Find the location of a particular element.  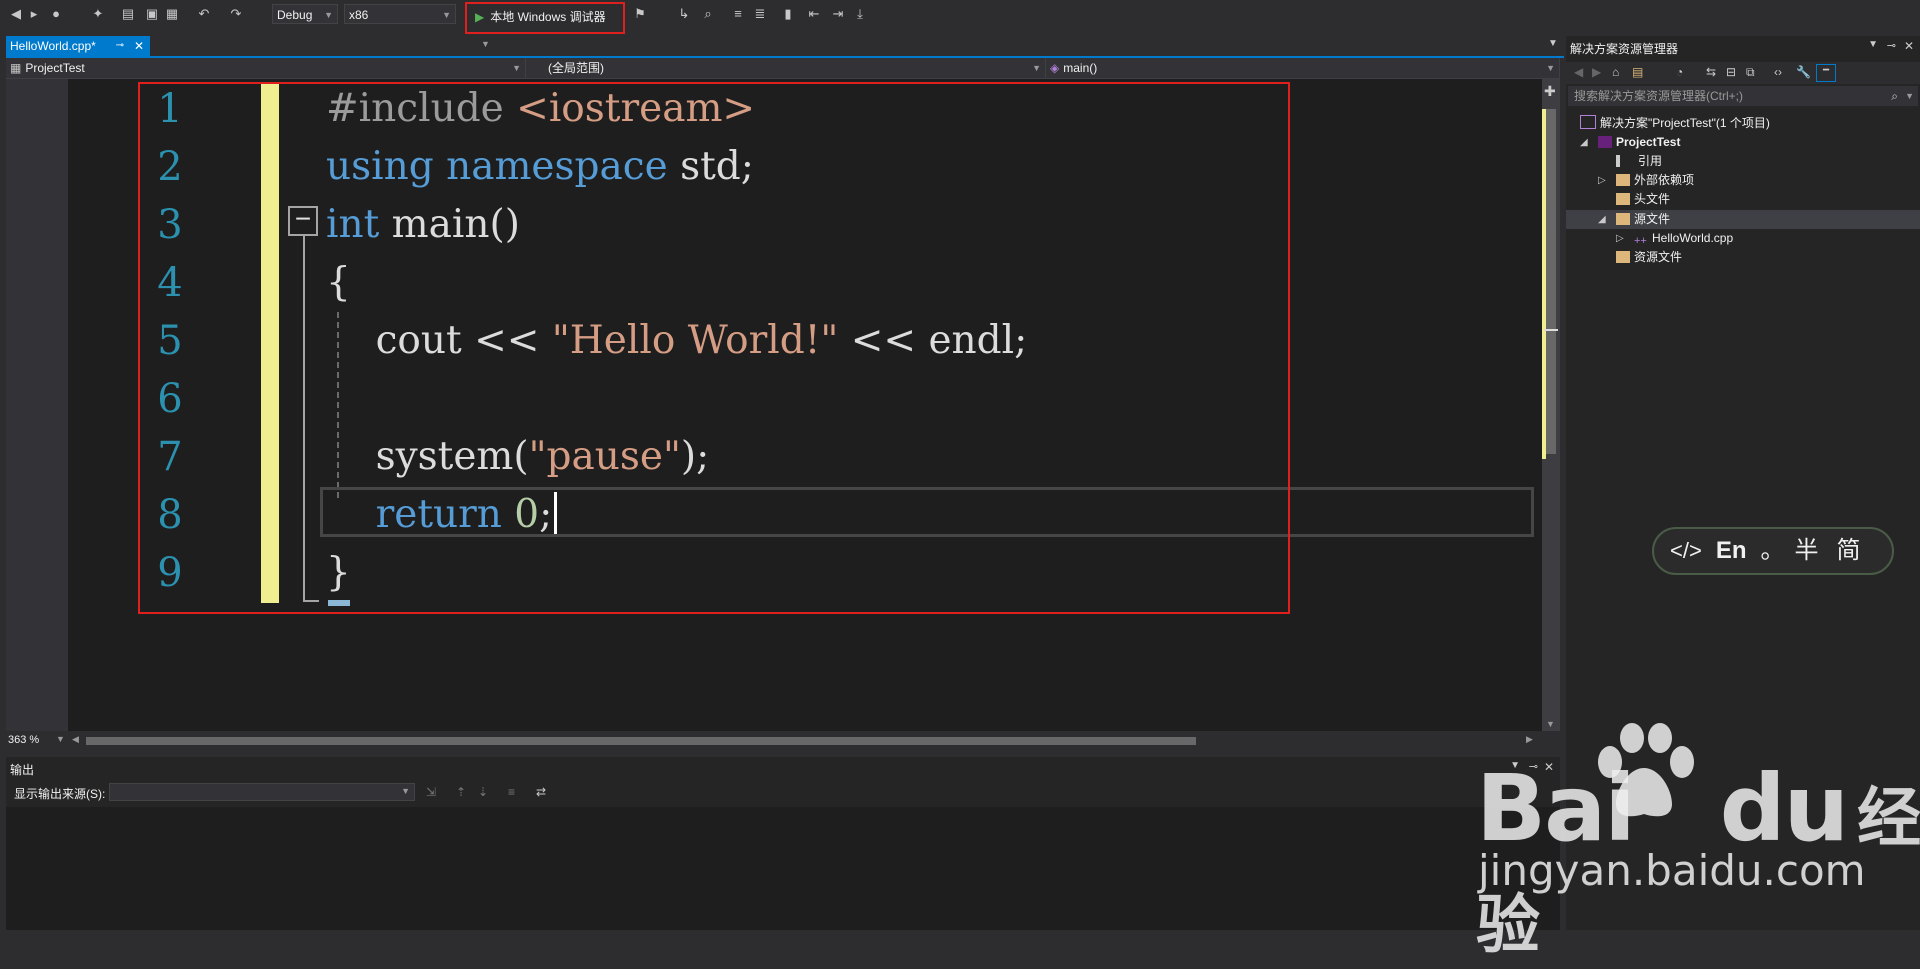

scope-dropdown: (全局范围) ▼ is located at coordinates (786, 68).